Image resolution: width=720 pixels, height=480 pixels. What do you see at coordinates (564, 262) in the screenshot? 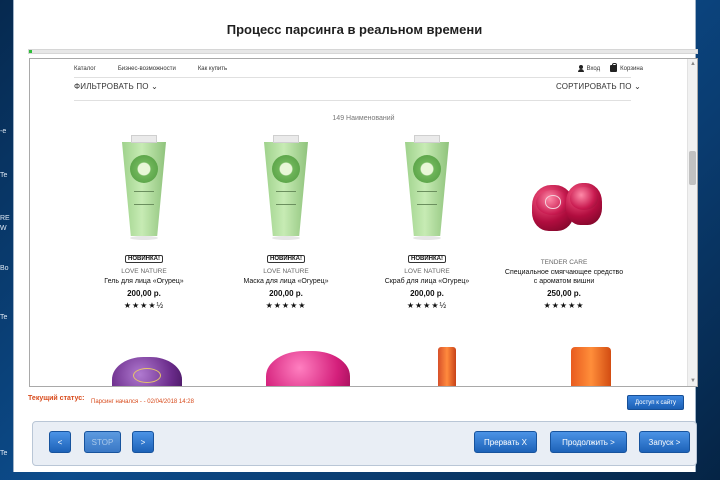
I see `product-brand: TENDER CARE` at bounding box center [564, 262].